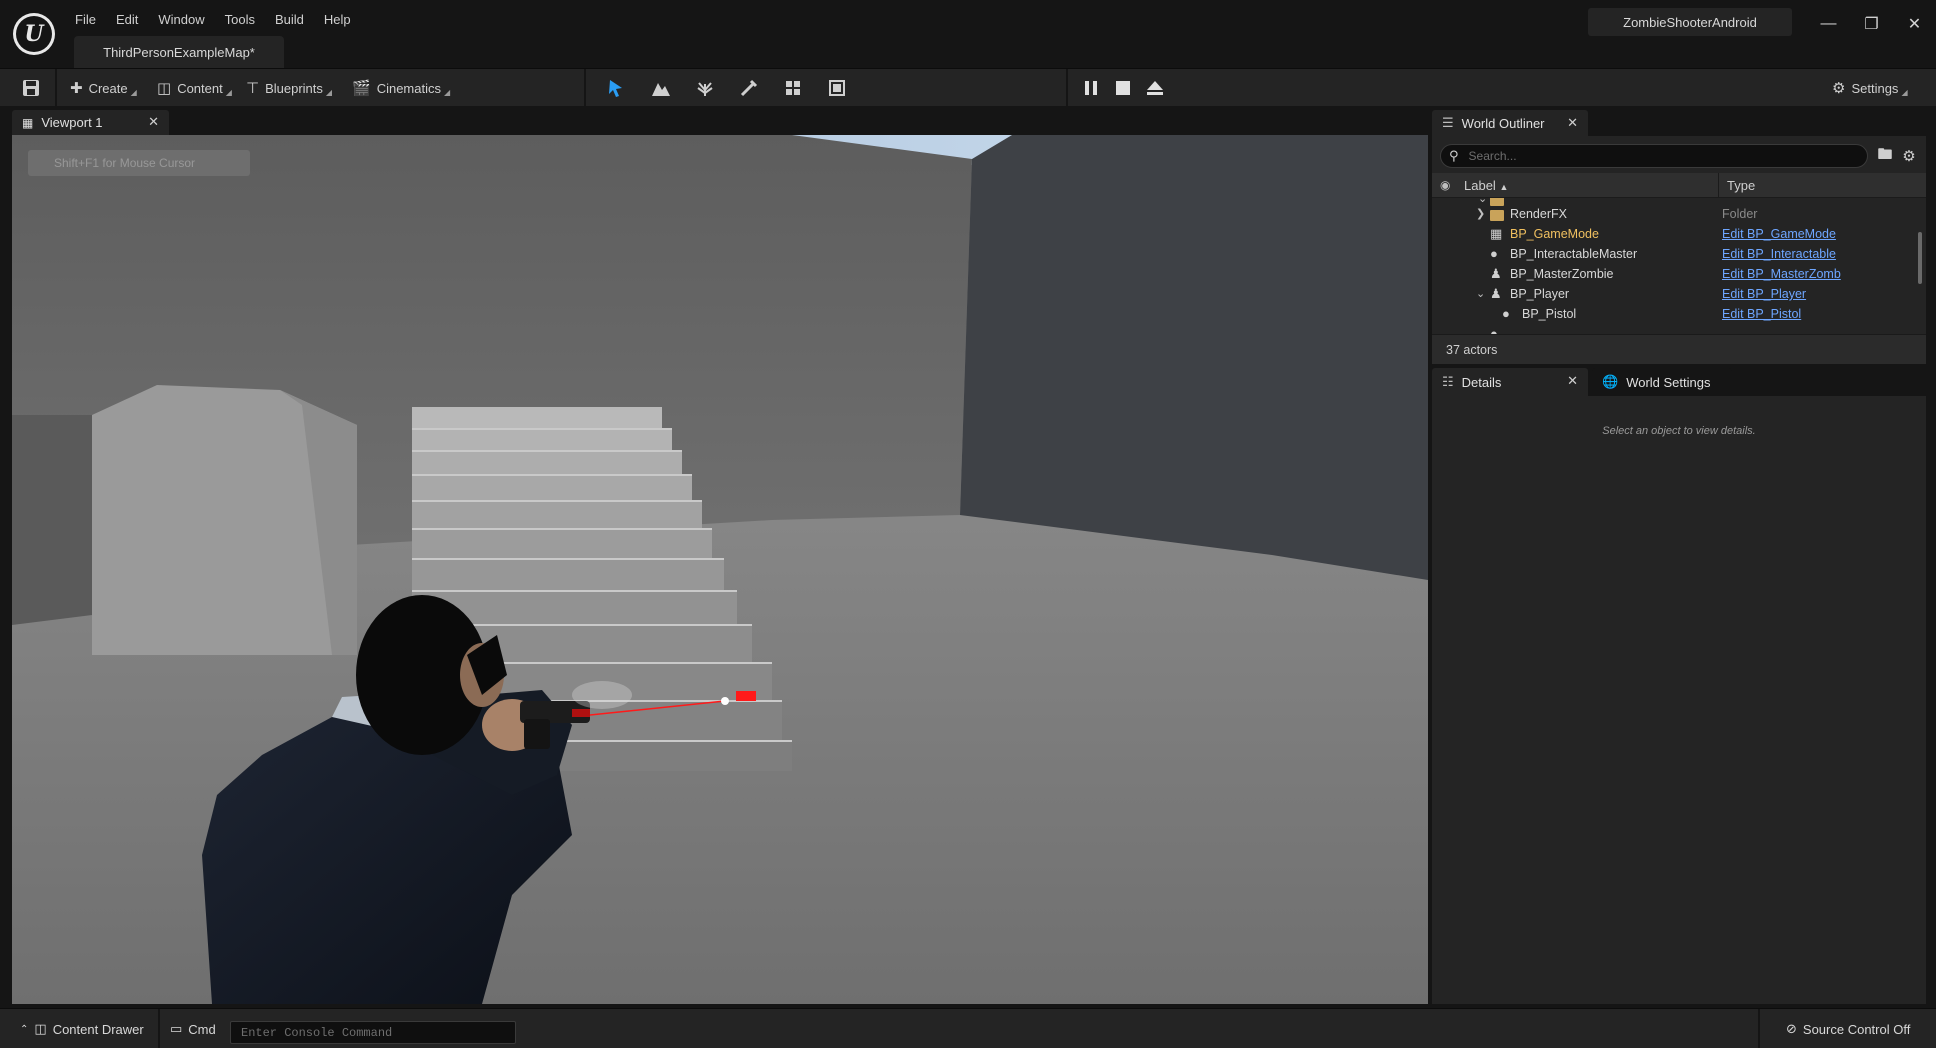 The height and width of the screenshot is (1048, 1936). I want to click on outliner-search: ⚲, so click(1654, 156).